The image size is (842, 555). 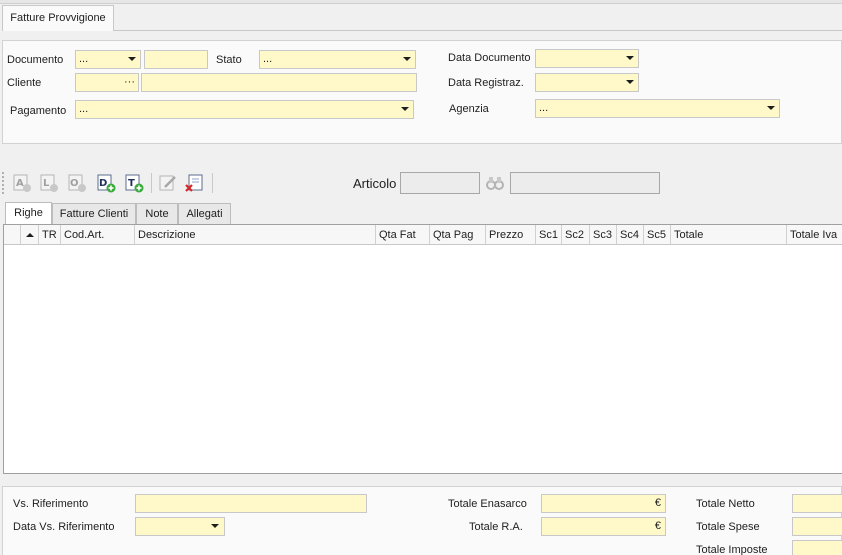 I want to click on col-sc5: Sc5, so click(x=657, y=235).